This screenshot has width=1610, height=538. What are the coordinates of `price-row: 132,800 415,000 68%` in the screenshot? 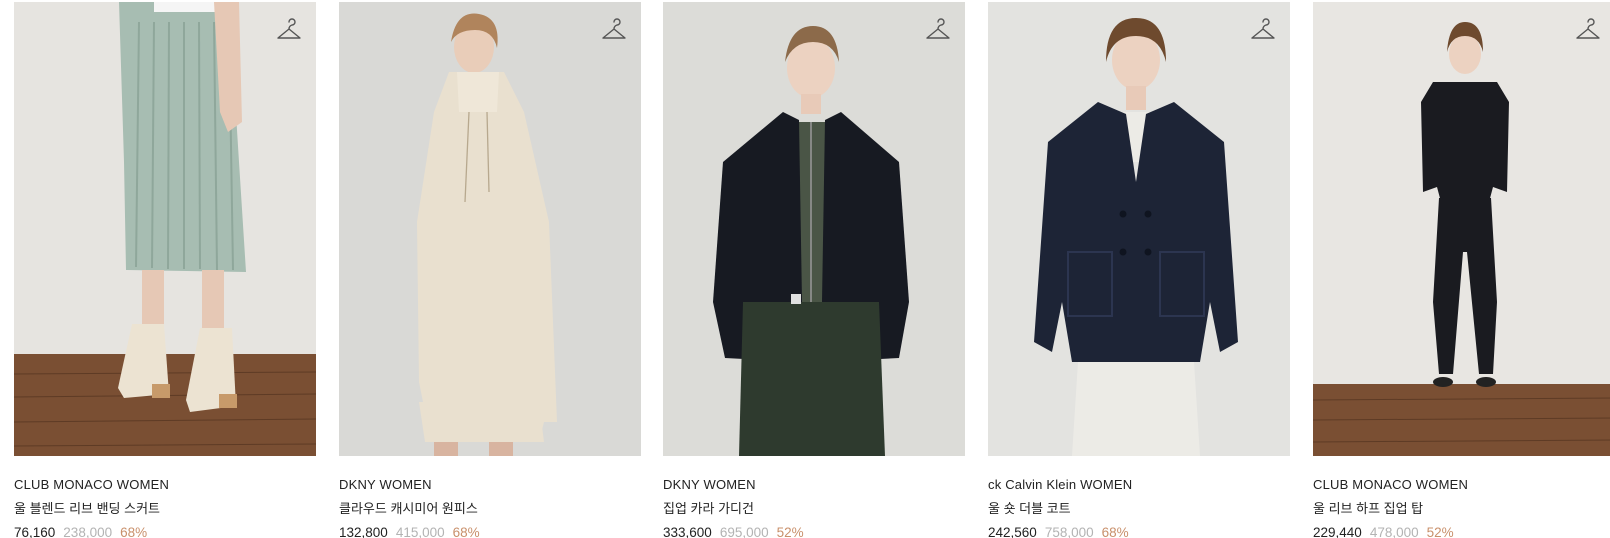 It's located at (490, 531).